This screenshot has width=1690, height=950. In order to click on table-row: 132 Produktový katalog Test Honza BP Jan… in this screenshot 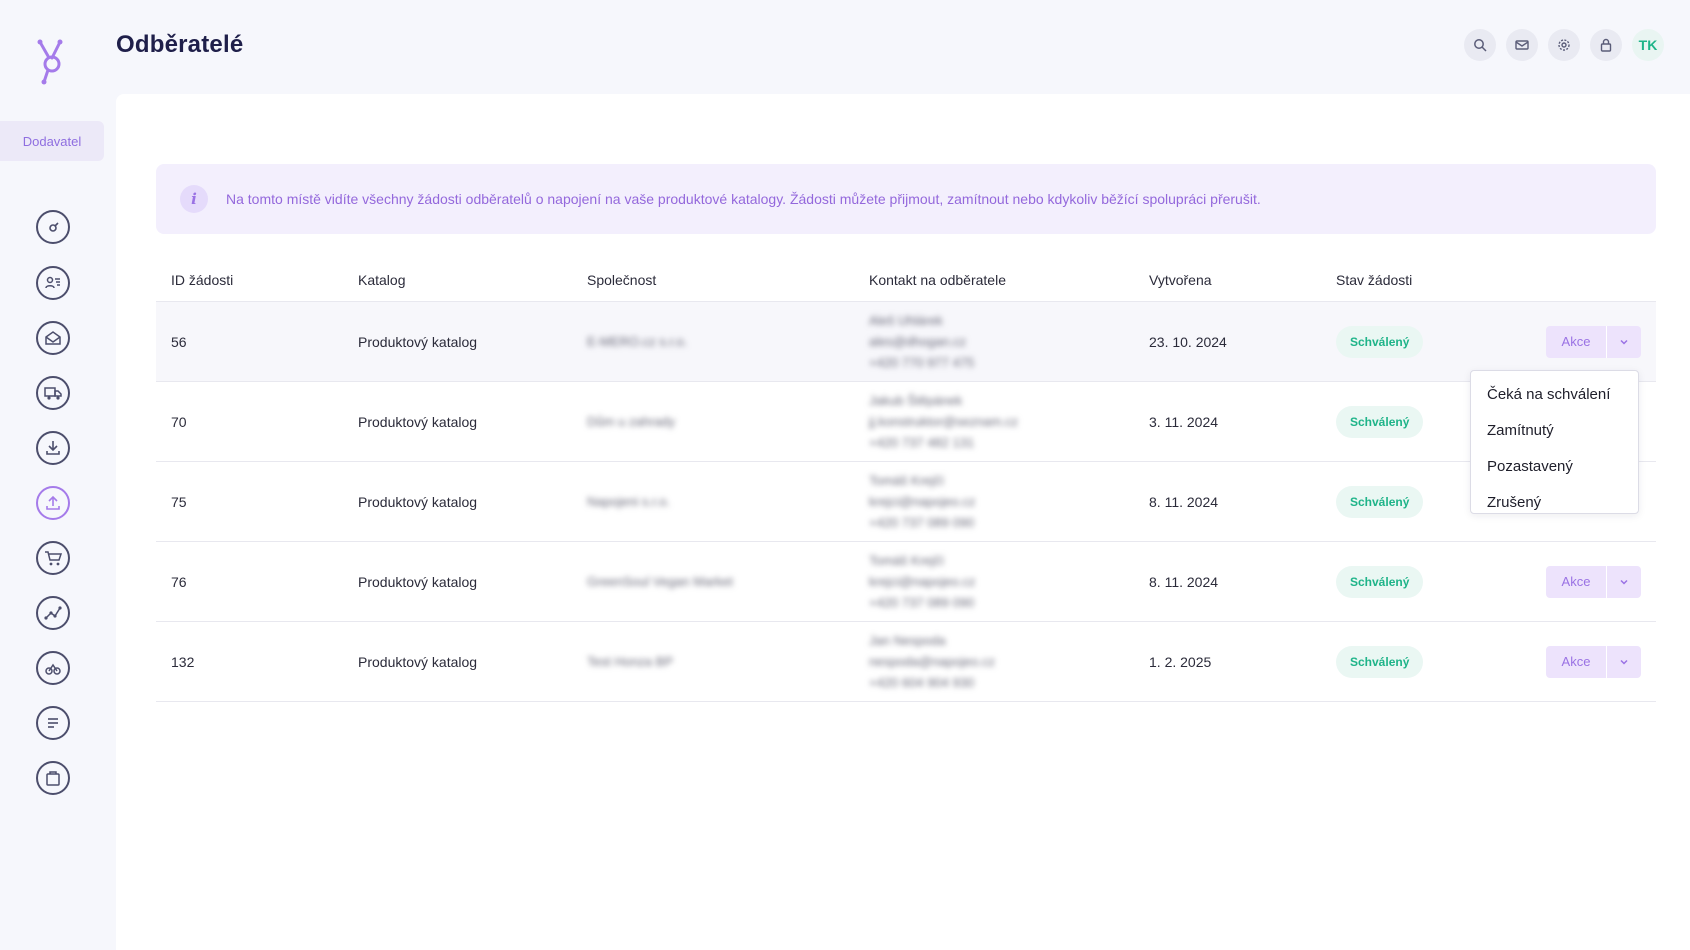, I will do `click(906, 662)`.